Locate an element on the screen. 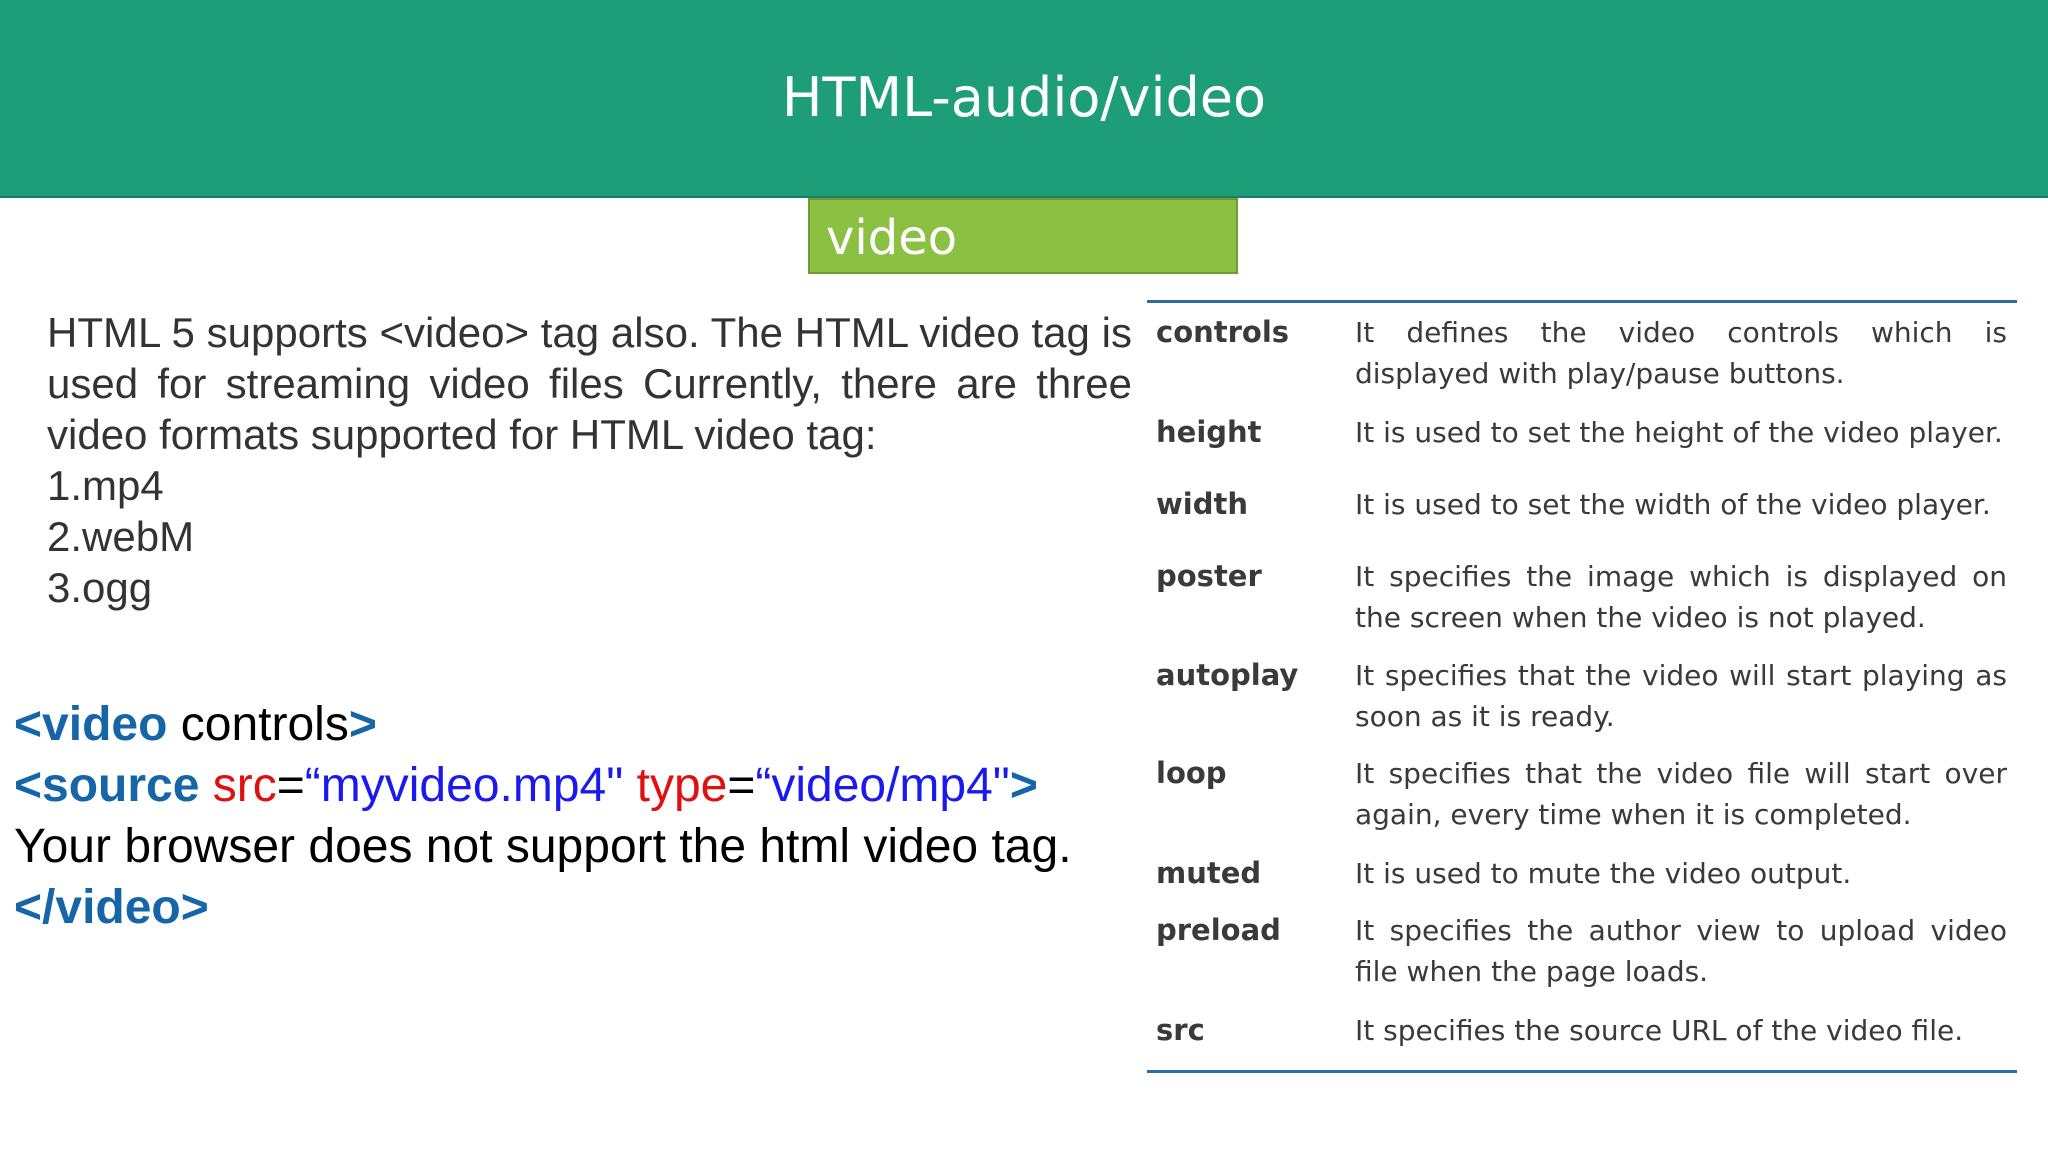 The height and width of the screenshot is (1152, 2048). attribute-name: poster is located at coordinates (1209, 576).